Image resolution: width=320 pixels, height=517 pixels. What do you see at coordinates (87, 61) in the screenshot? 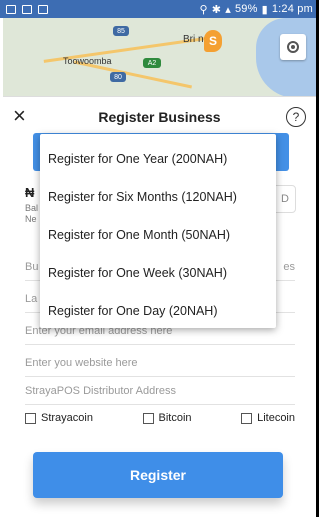
I see `map-label-toowoomba: Toowoomba` at bounding box center [87, 61].